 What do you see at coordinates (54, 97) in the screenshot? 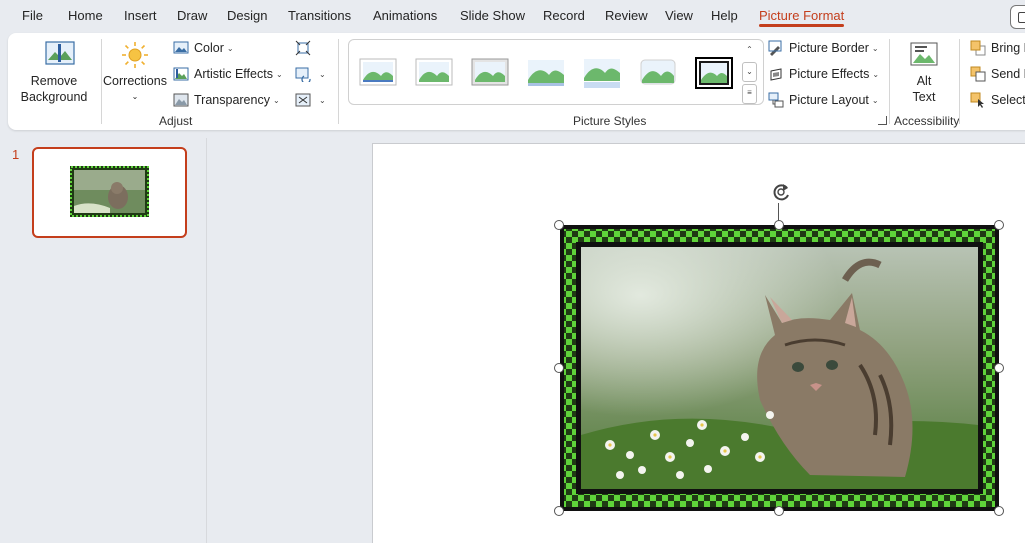
I see `remove-background-label-line2: Background` at bounding box center [54, 97].